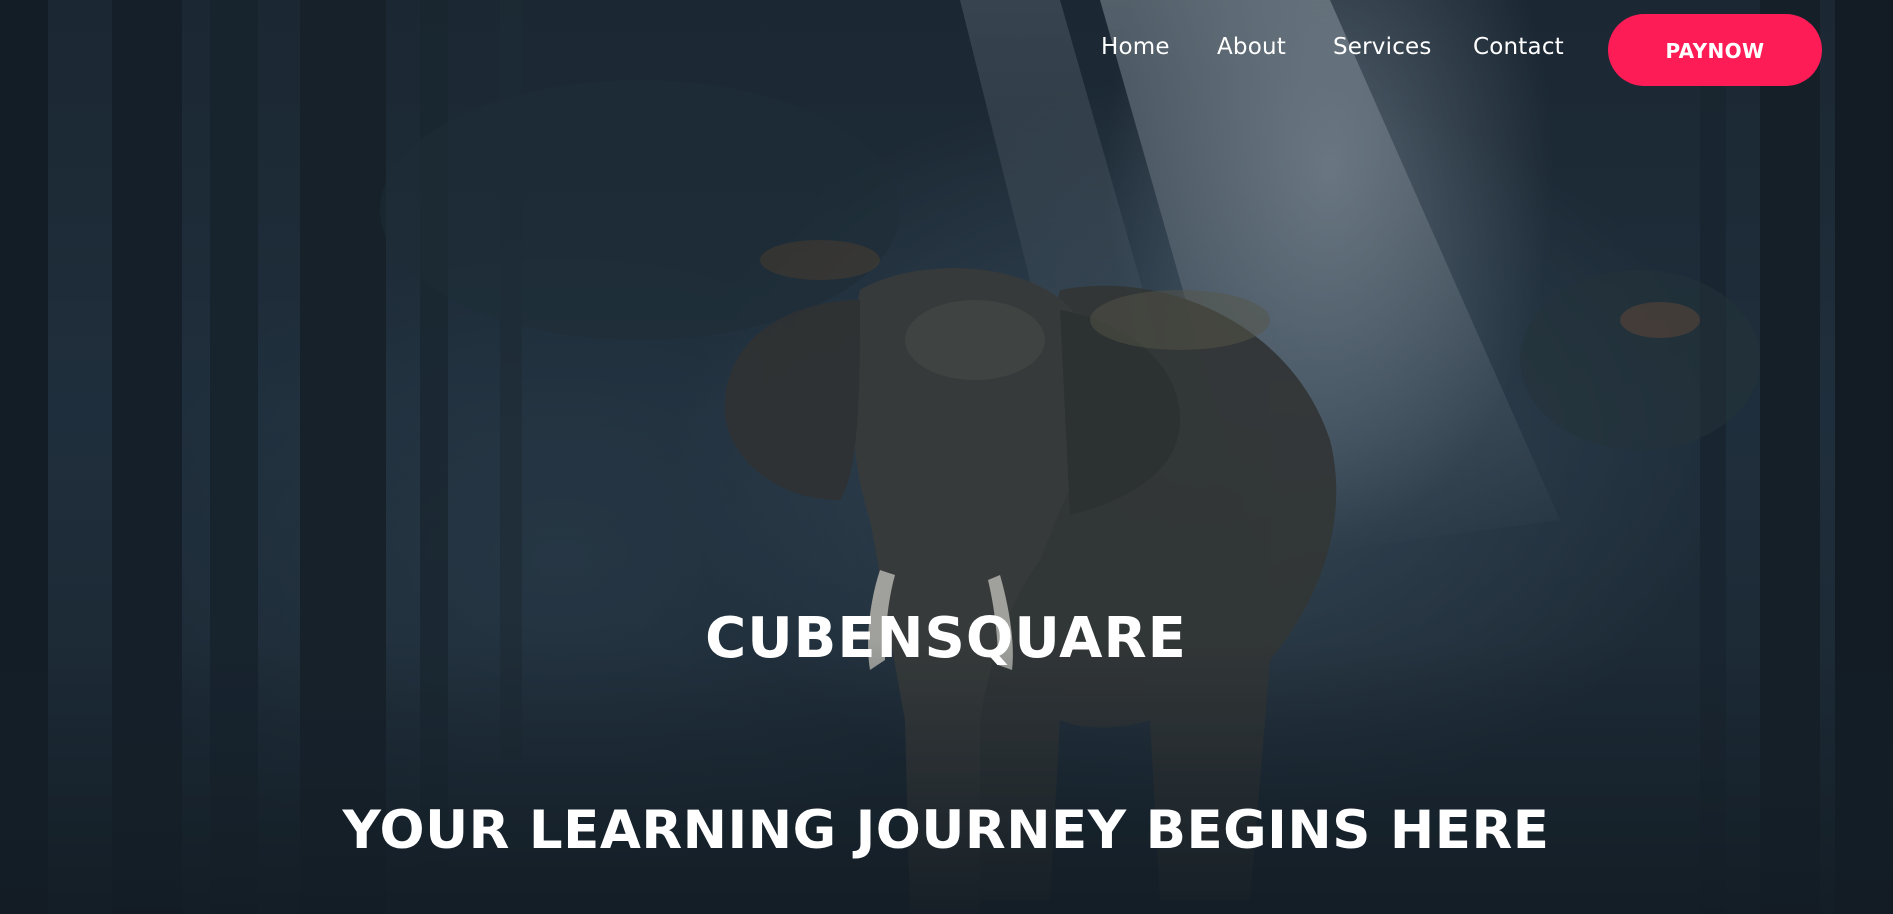 This screenshot has height=914, width=1893. Describe the element at coordinates (1135, 47) in the screenshot. I see `nav-link-home: Home` at that location.